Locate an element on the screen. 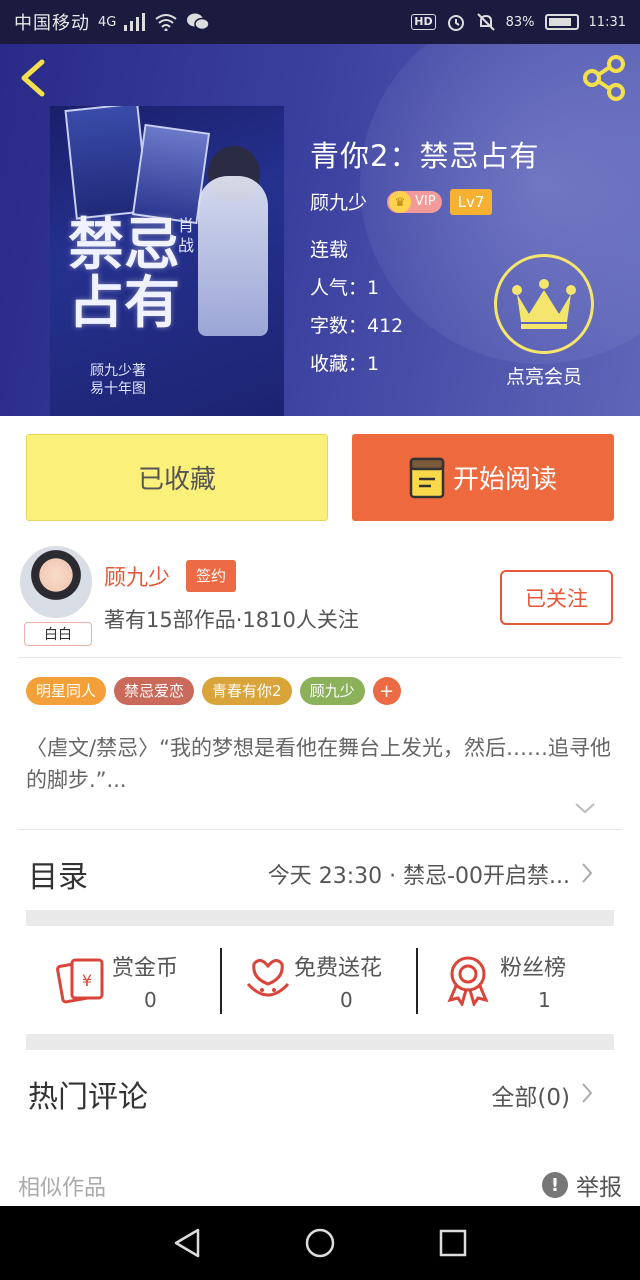  nav-recents-button is located at coordinates (453, 1243).